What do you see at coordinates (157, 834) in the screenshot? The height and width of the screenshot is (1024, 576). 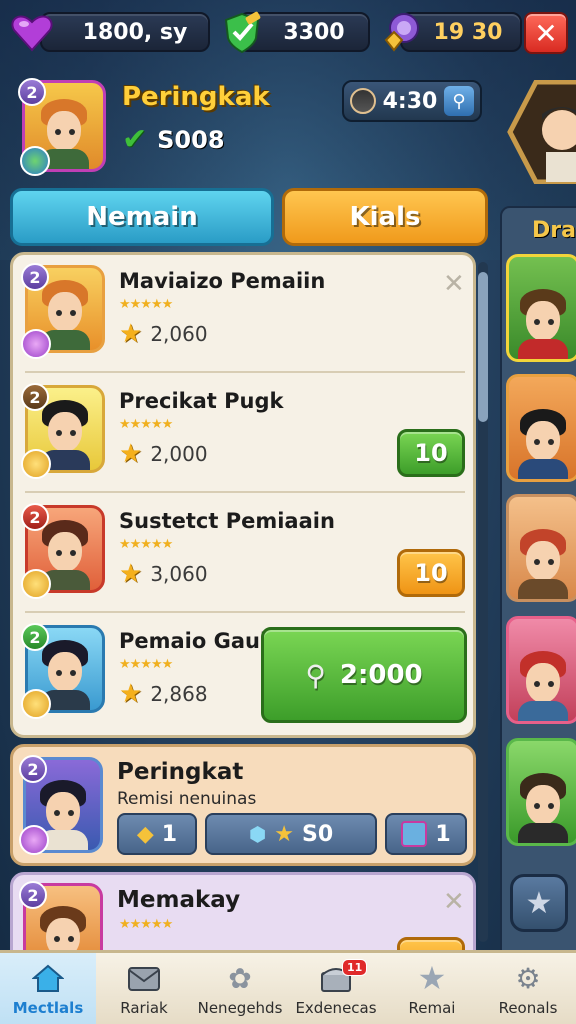 I see `reward-slot-gem: ◆ 1` at bounding box center [157, 834].